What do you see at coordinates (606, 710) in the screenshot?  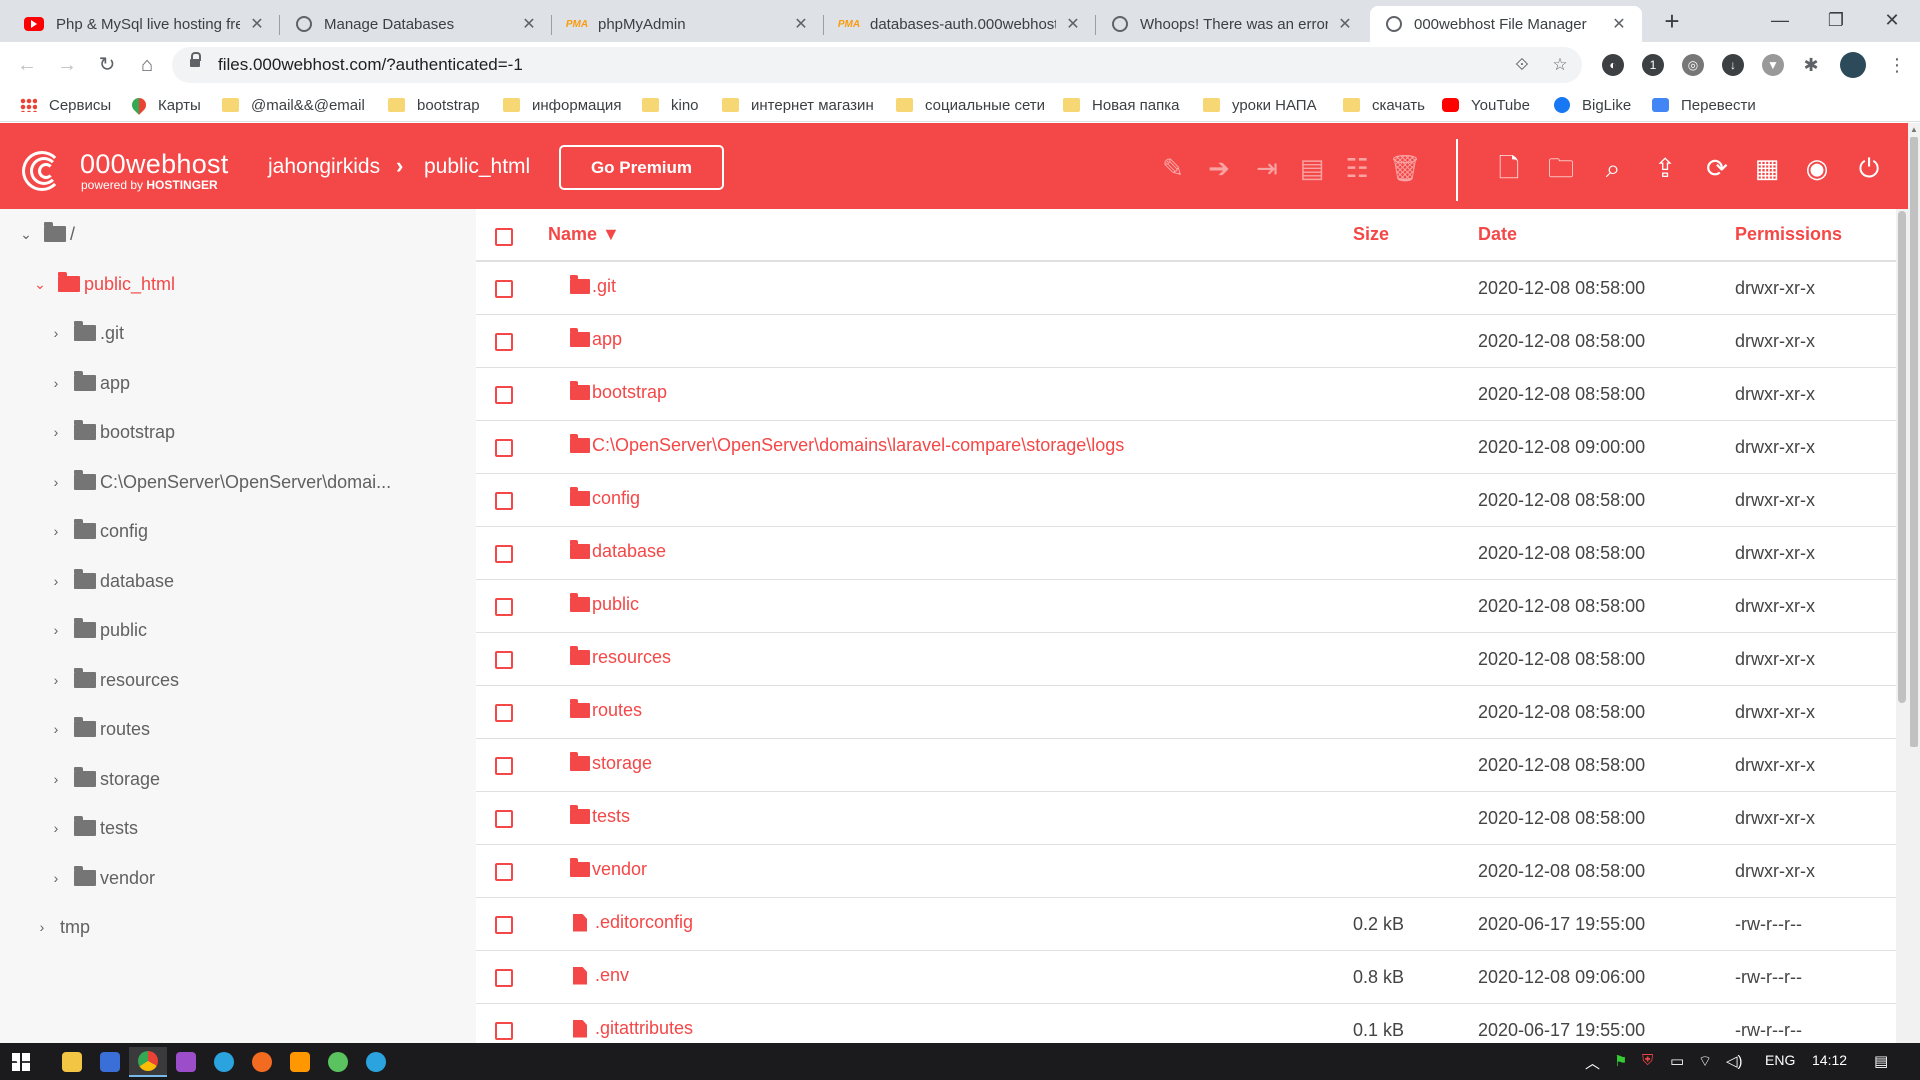 I see `file-name-cell: routes` at bounding box center [606, 710].